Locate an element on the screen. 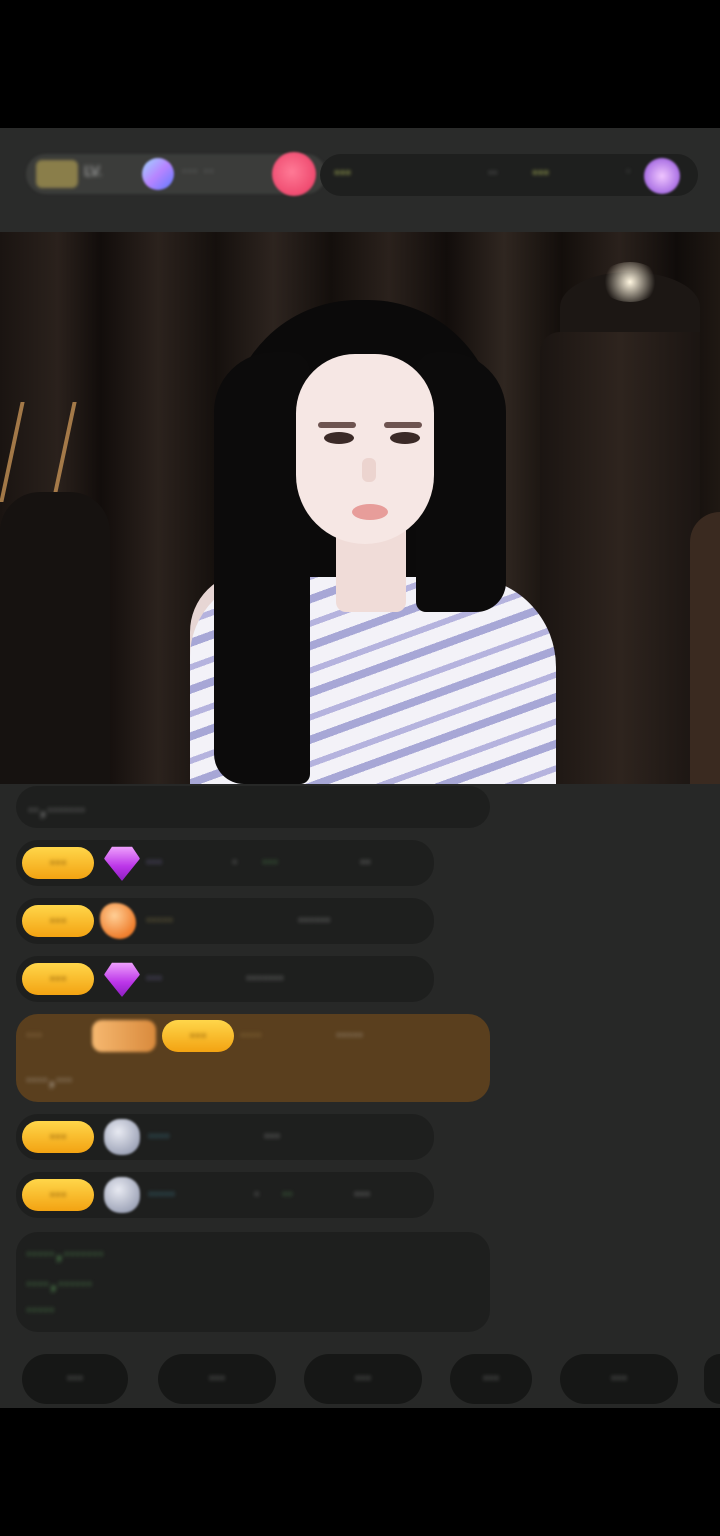  chat-message: ··· ····· · ·· ··· is located at coordinates (225, 1195).